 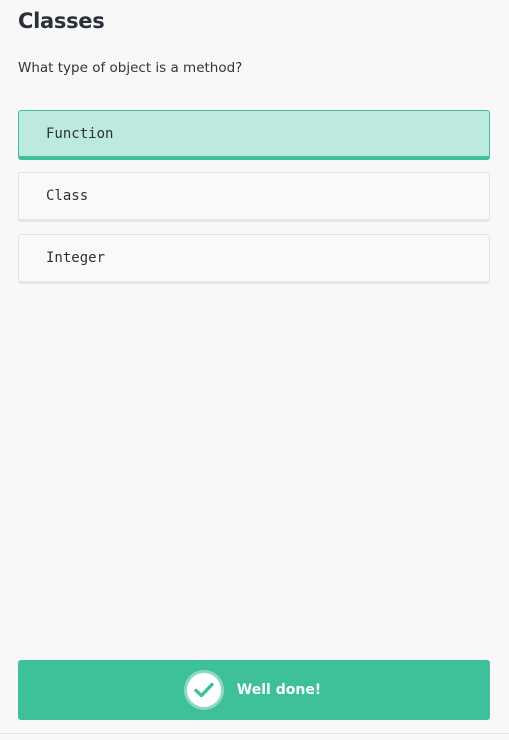 I want to click on bottom-divider, so click(x=254, y=733).